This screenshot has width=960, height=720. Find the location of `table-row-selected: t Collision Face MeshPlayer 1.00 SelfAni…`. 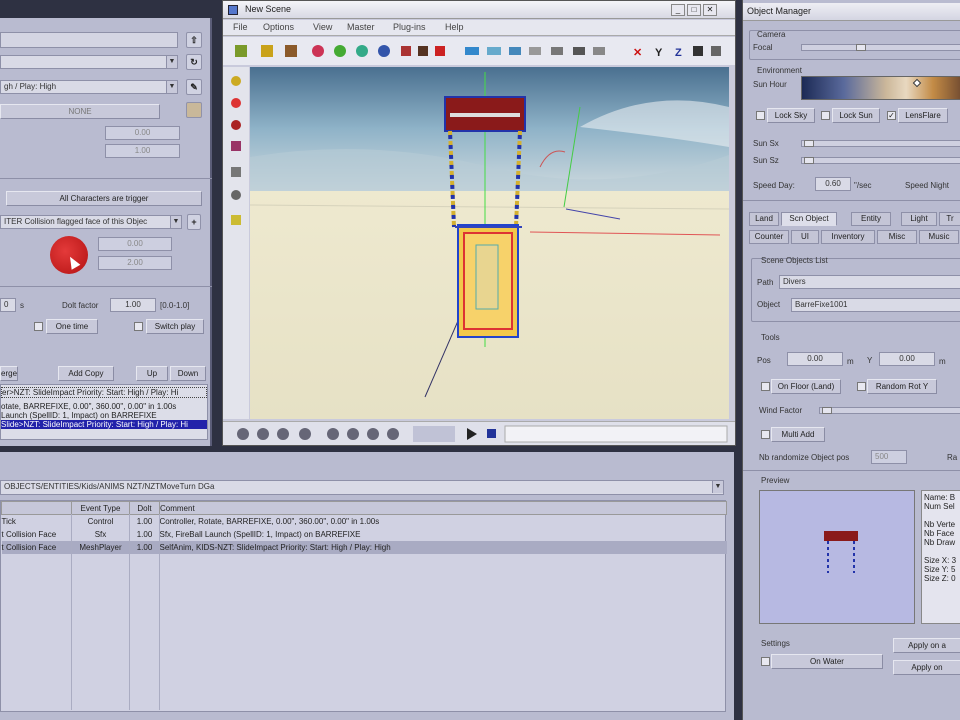

table-row-selected: t Collision Face MeshPlayer 1.00 SelfAni… is located at coordinates (364, 547).